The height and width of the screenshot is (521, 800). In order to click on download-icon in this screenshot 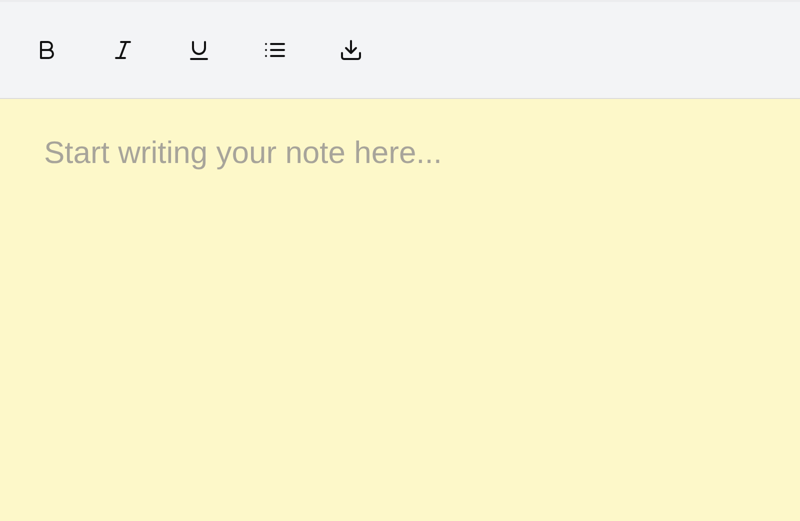, I will do `click(351, 50)`.